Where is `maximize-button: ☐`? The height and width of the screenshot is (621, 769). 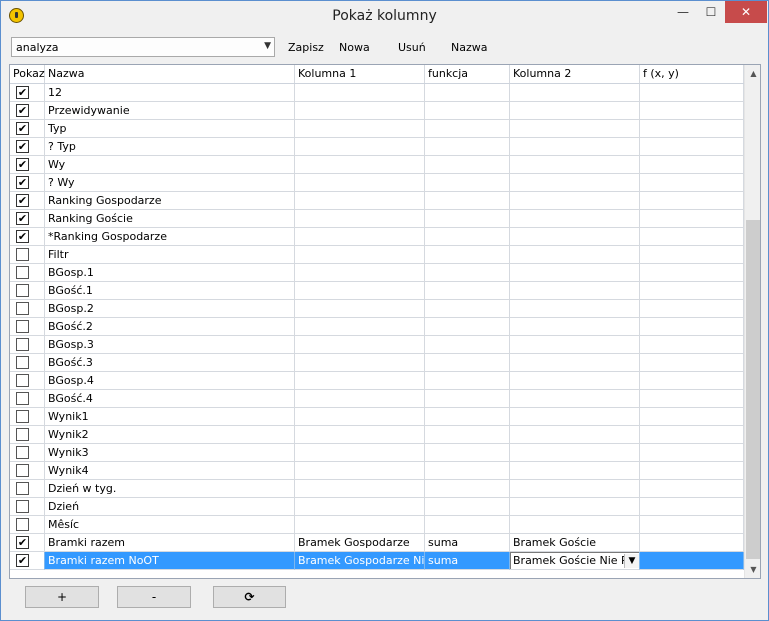 maximize-button: ☐ is located at coordinates (711, 12).